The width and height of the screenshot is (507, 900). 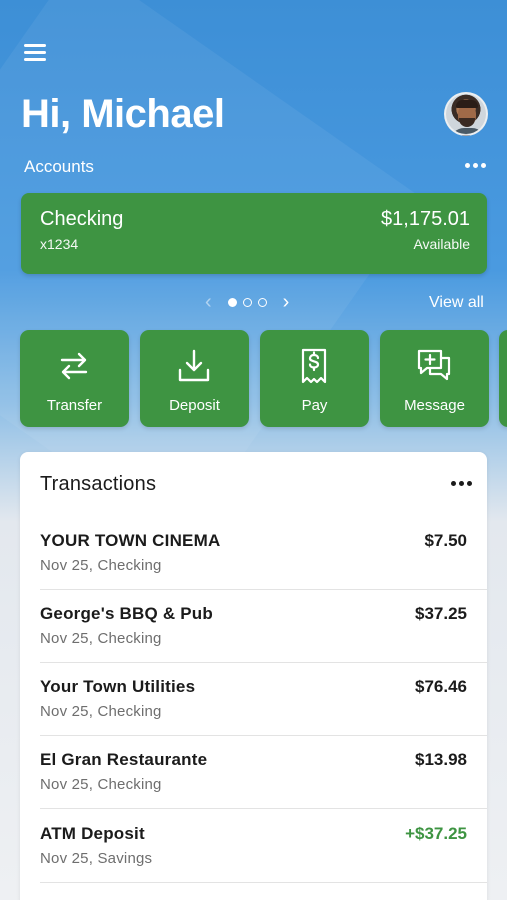 I want to click on message-button: Message, so click(x=434, y=378).